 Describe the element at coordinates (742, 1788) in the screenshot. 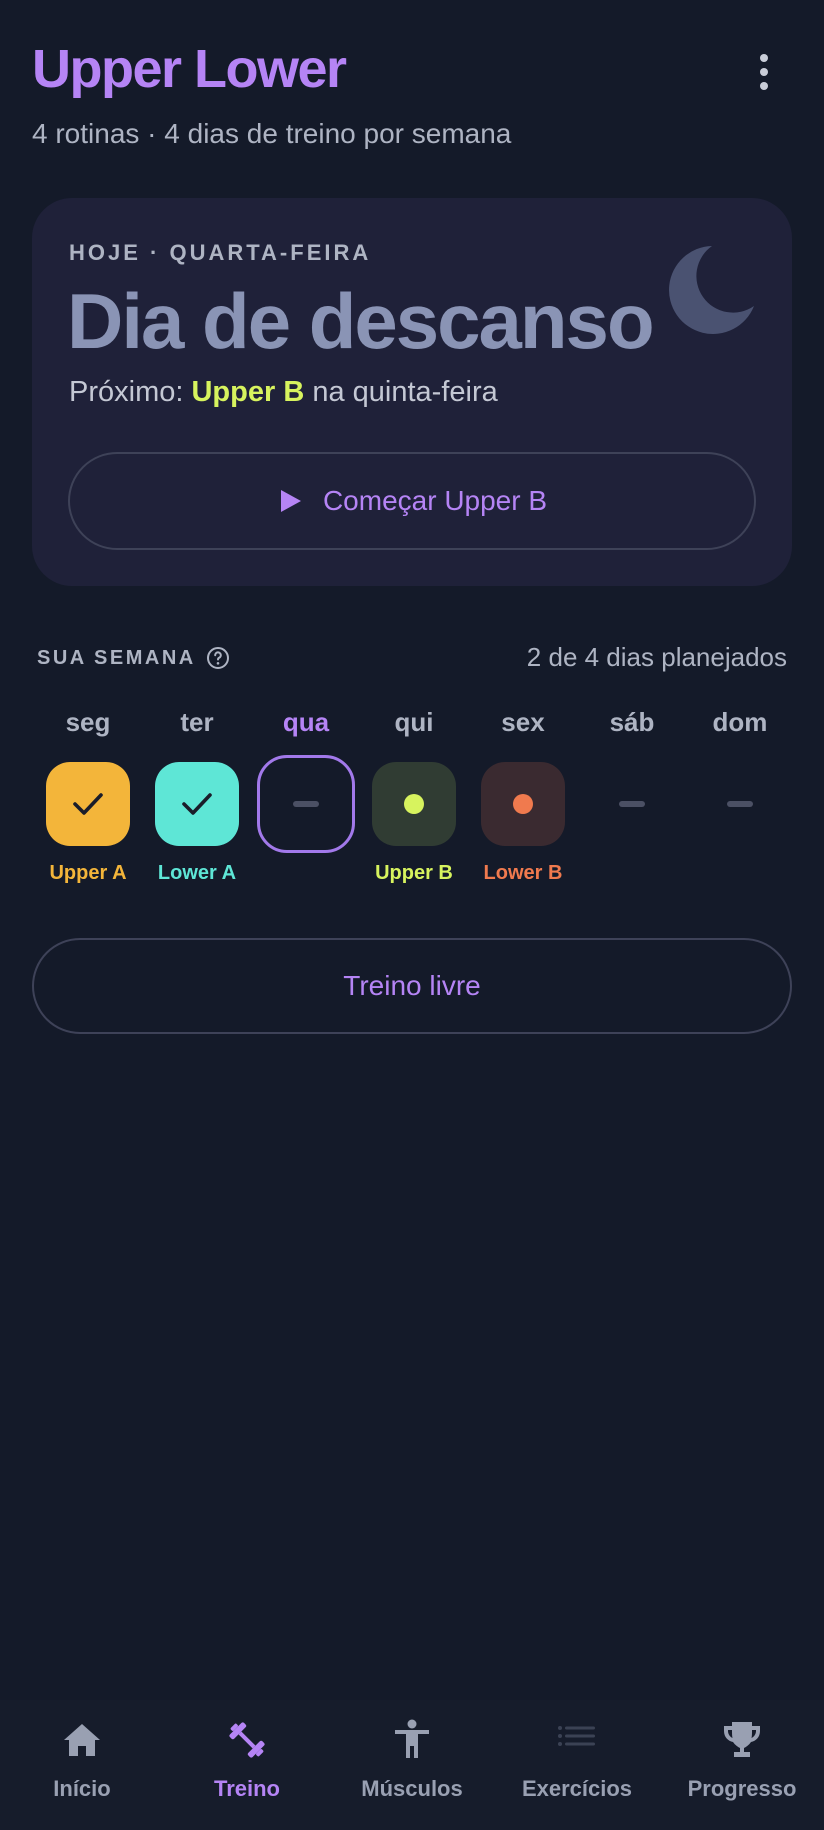

I see `nav-label: Progresso` at that location.